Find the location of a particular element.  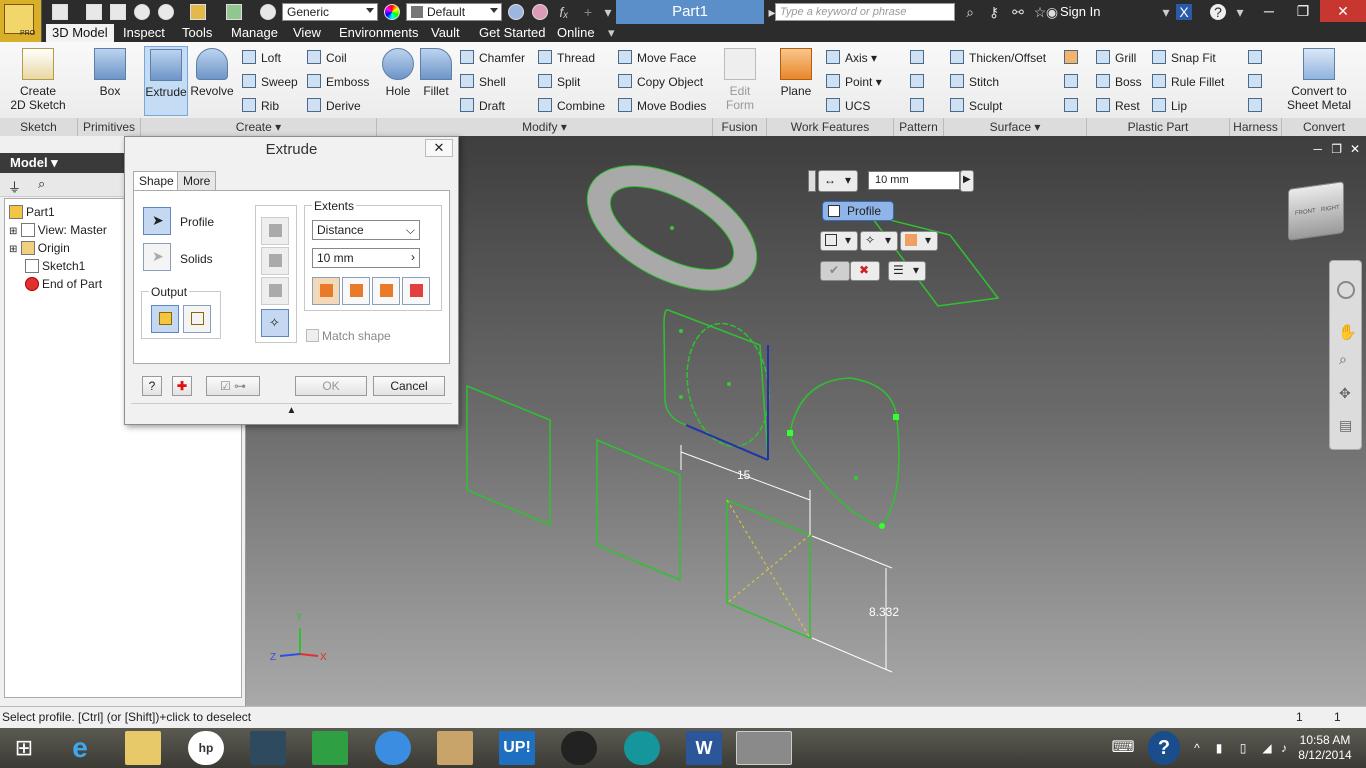

harness-tool-1-button is located at coordinates (1257, 58).